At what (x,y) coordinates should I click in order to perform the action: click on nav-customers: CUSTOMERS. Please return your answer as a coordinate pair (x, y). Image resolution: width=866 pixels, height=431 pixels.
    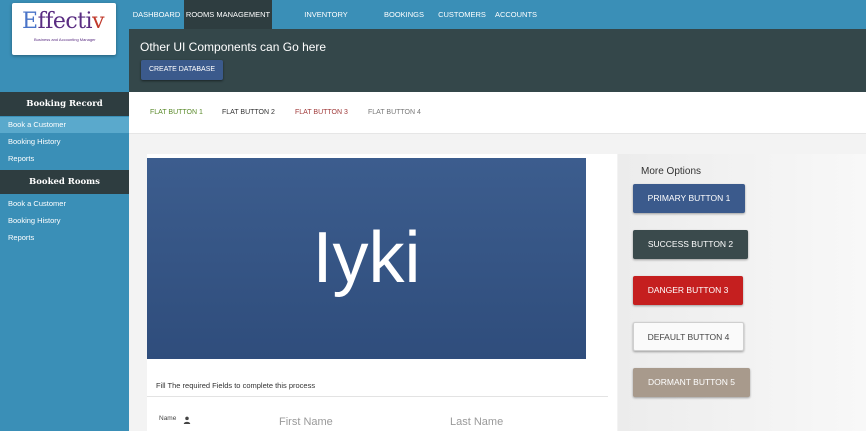
    Looking at the image, I should click on (462, 14).